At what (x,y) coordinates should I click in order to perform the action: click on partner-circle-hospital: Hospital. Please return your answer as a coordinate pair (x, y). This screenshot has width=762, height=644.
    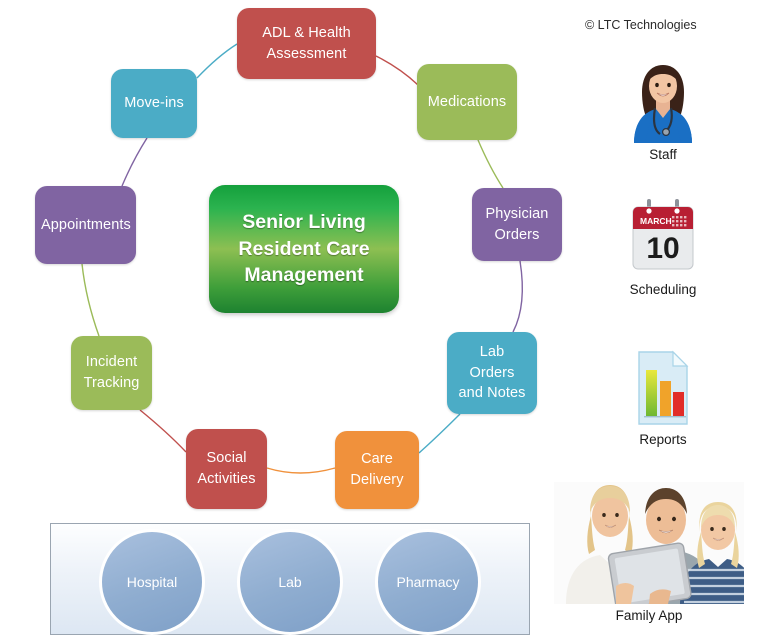
    Looking at the image, I should click on (152, 582).